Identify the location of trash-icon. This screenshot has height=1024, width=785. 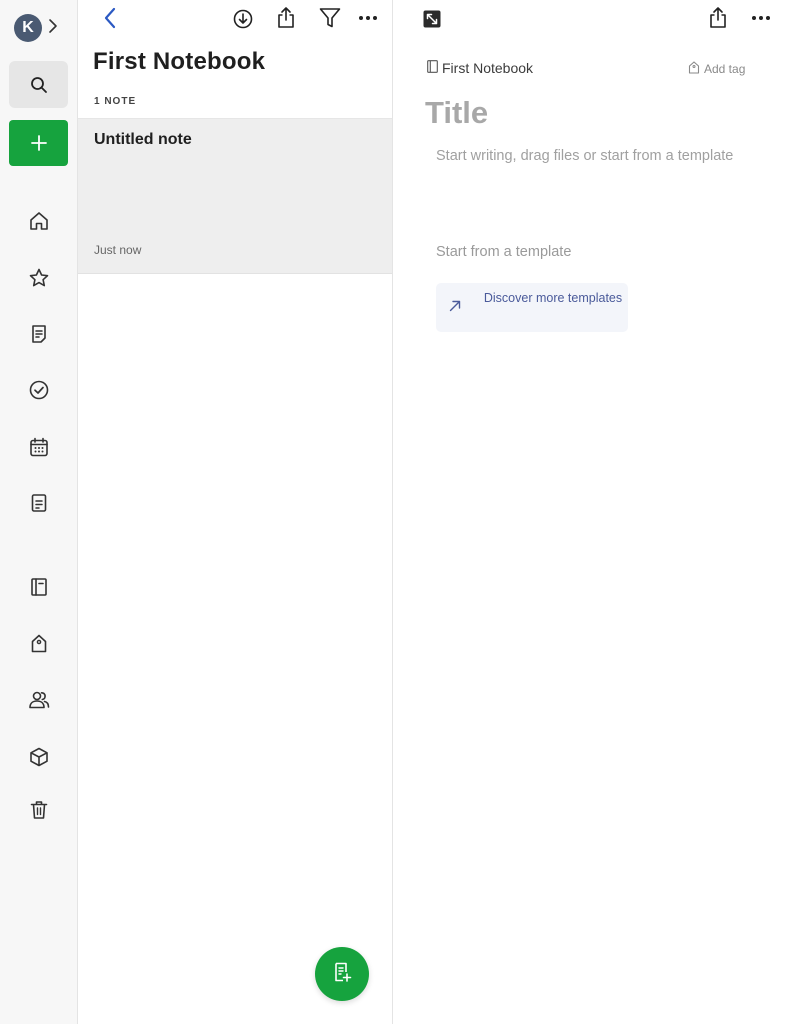
(39, 810).